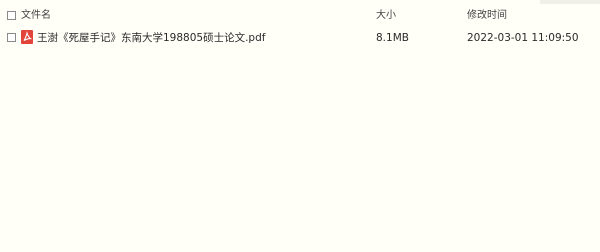  Describe the element at coordinates (392, 38) in the screenshot. I see `file-size: 8.1MB` at that location.